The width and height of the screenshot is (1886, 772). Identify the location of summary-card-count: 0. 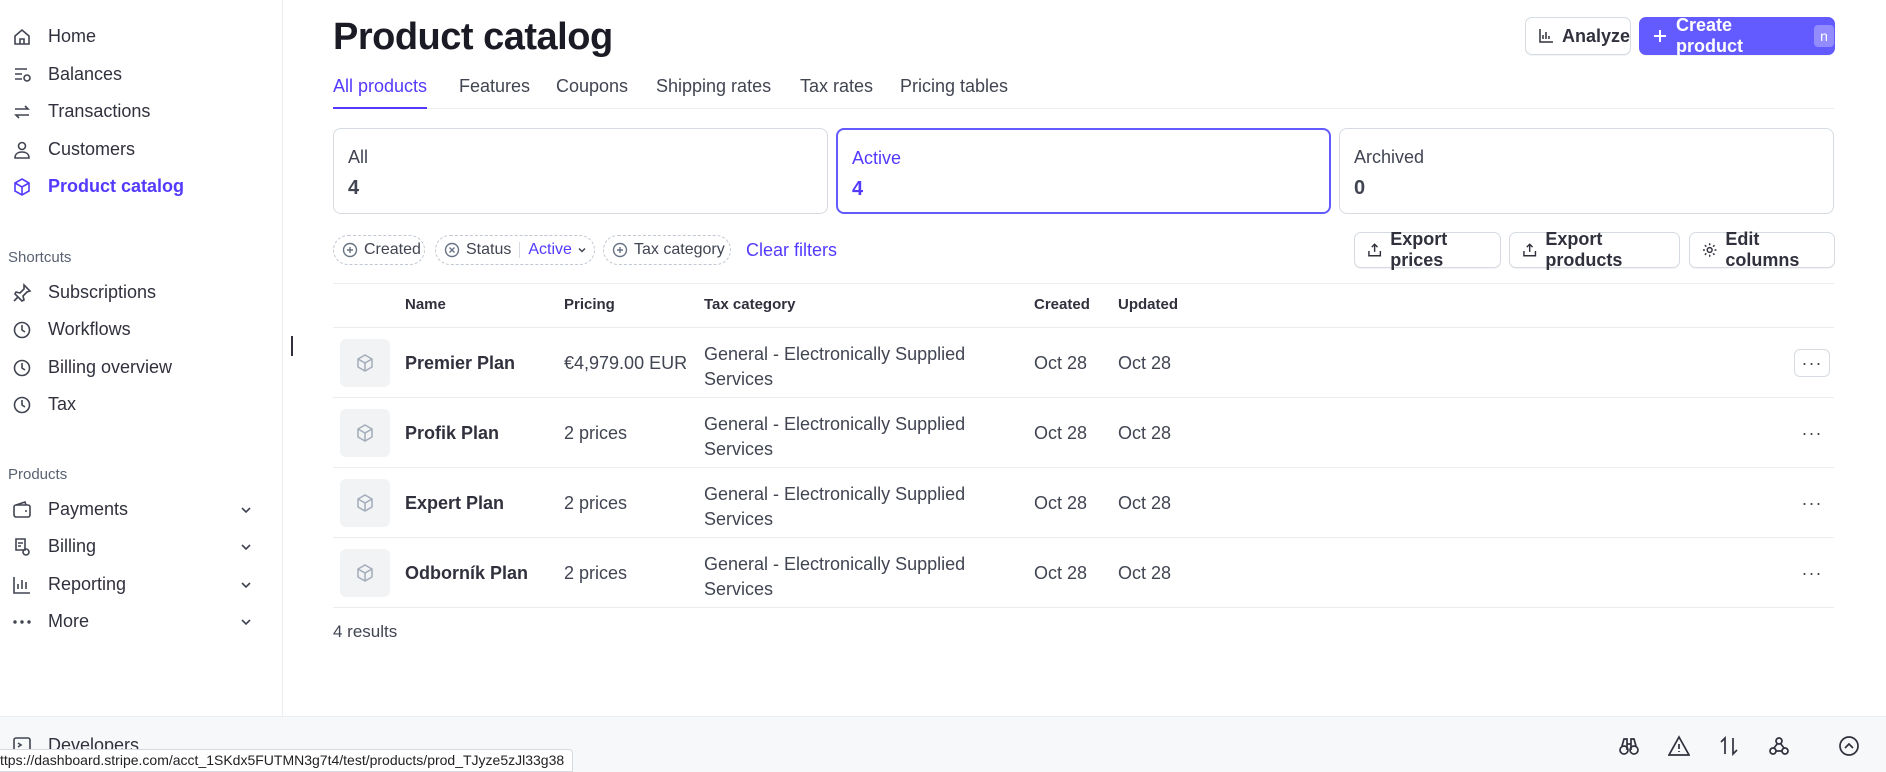
(1360, 188).